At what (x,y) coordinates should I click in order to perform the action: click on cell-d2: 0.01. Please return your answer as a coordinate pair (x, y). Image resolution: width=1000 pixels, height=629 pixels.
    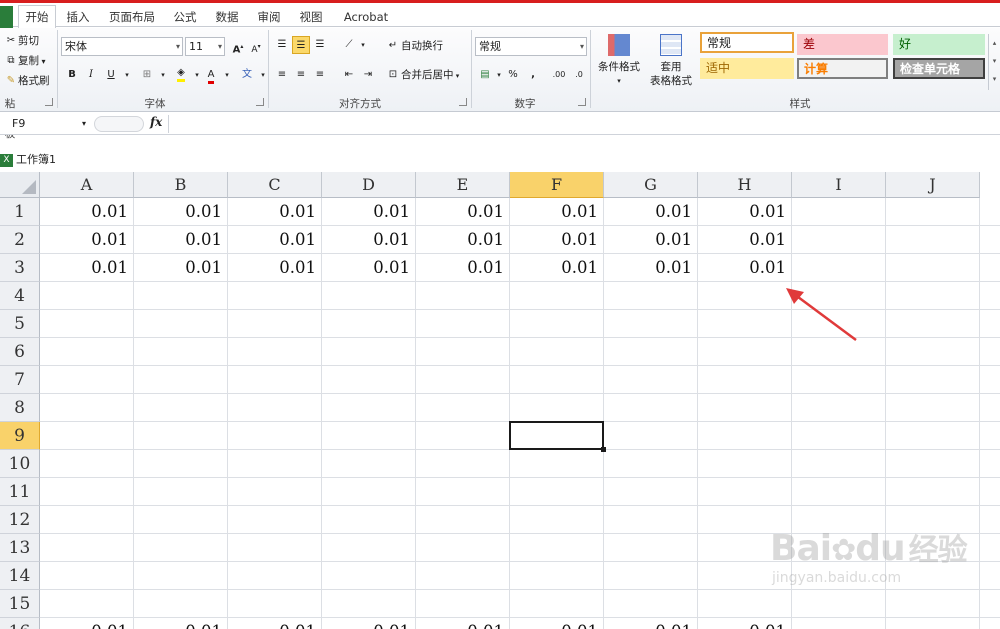
    Looking at the image, I should click on (369, 240).